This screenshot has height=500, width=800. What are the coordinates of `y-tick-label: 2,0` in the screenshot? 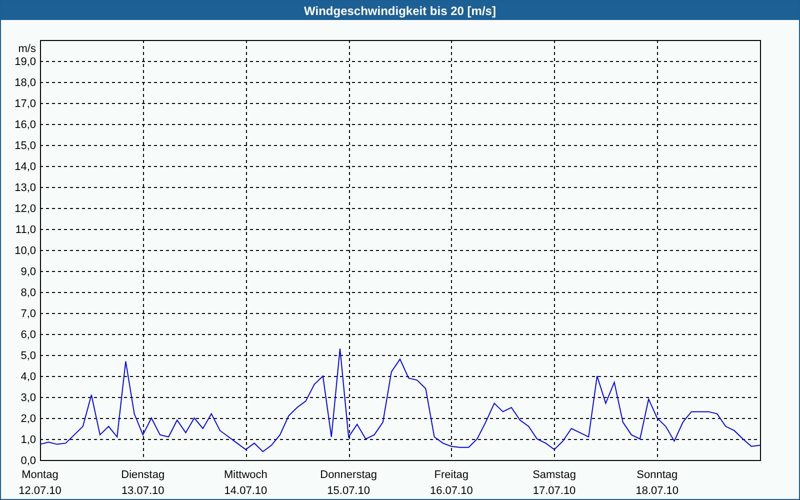 It's located at (28, 419).